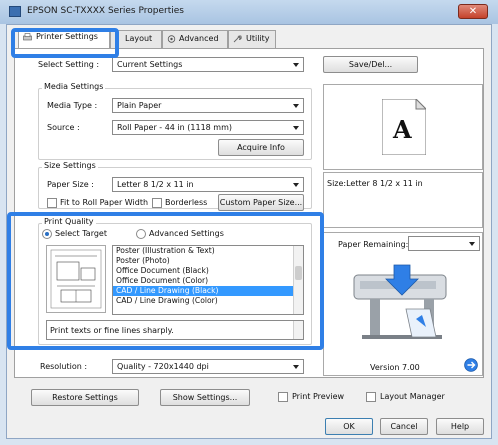  I want to click on paper-size-label: Paper Size :, so click(70, 184).